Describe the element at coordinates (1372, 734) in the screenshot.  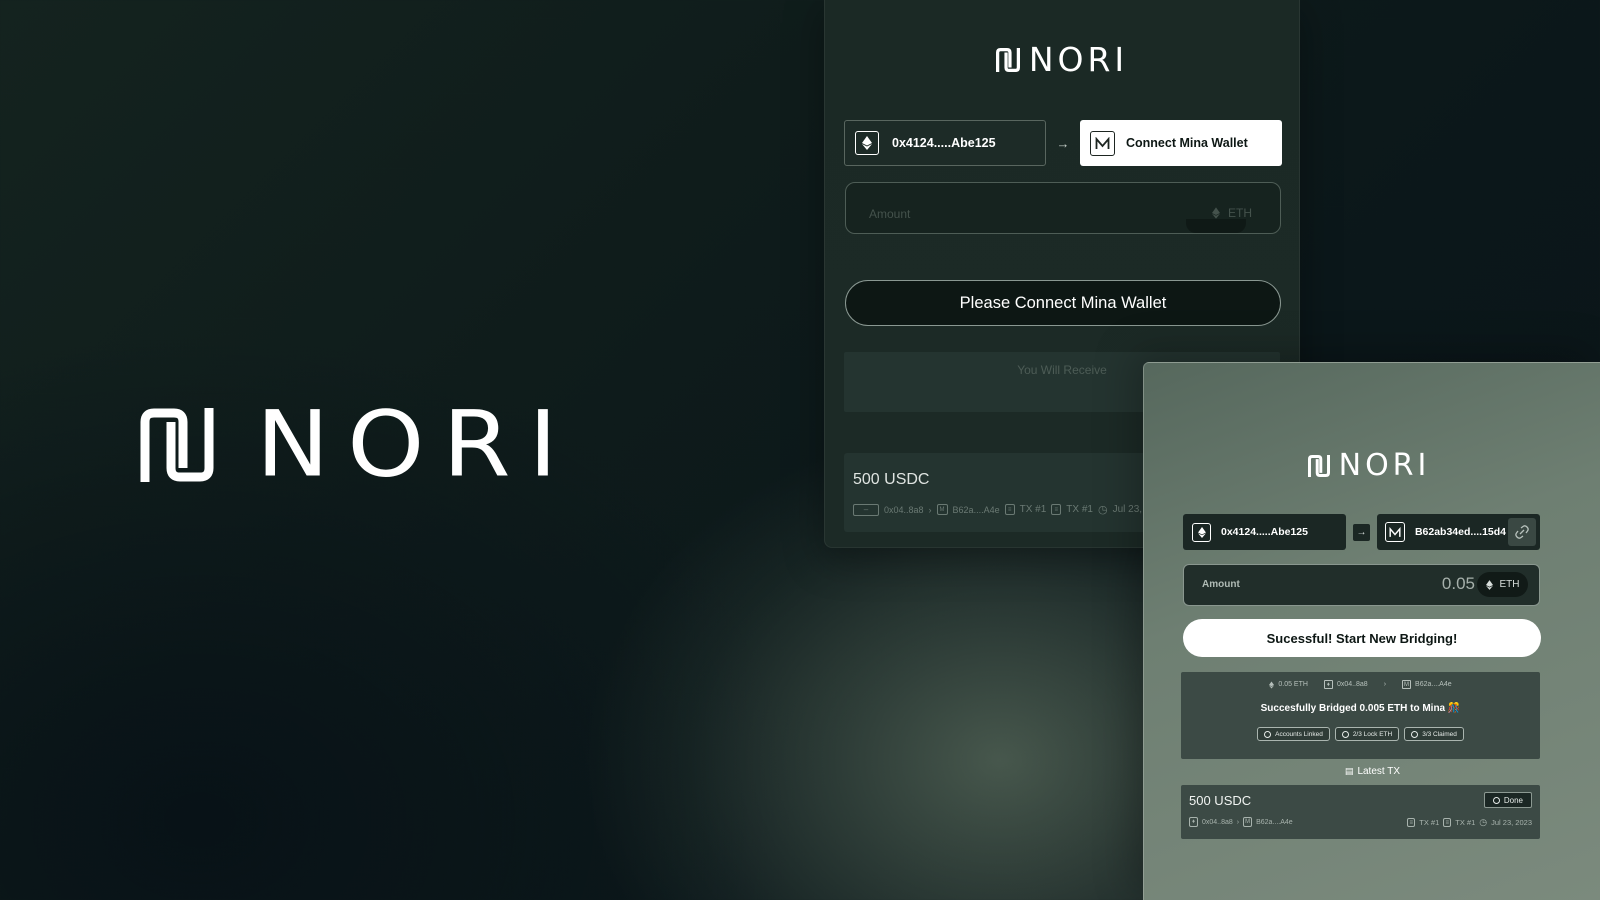
I see `chip-label: 2/3 Lock ETH` at that location.